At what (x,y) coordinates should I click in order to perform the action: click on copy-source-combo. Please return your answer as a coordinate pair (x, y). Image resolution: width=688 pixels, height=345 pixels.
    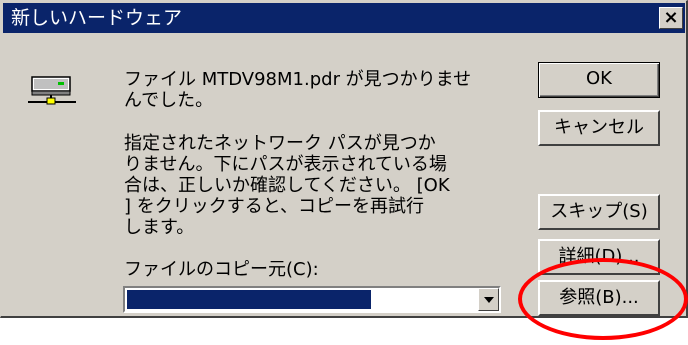
    Looking at the image, I should click on (312, 299).